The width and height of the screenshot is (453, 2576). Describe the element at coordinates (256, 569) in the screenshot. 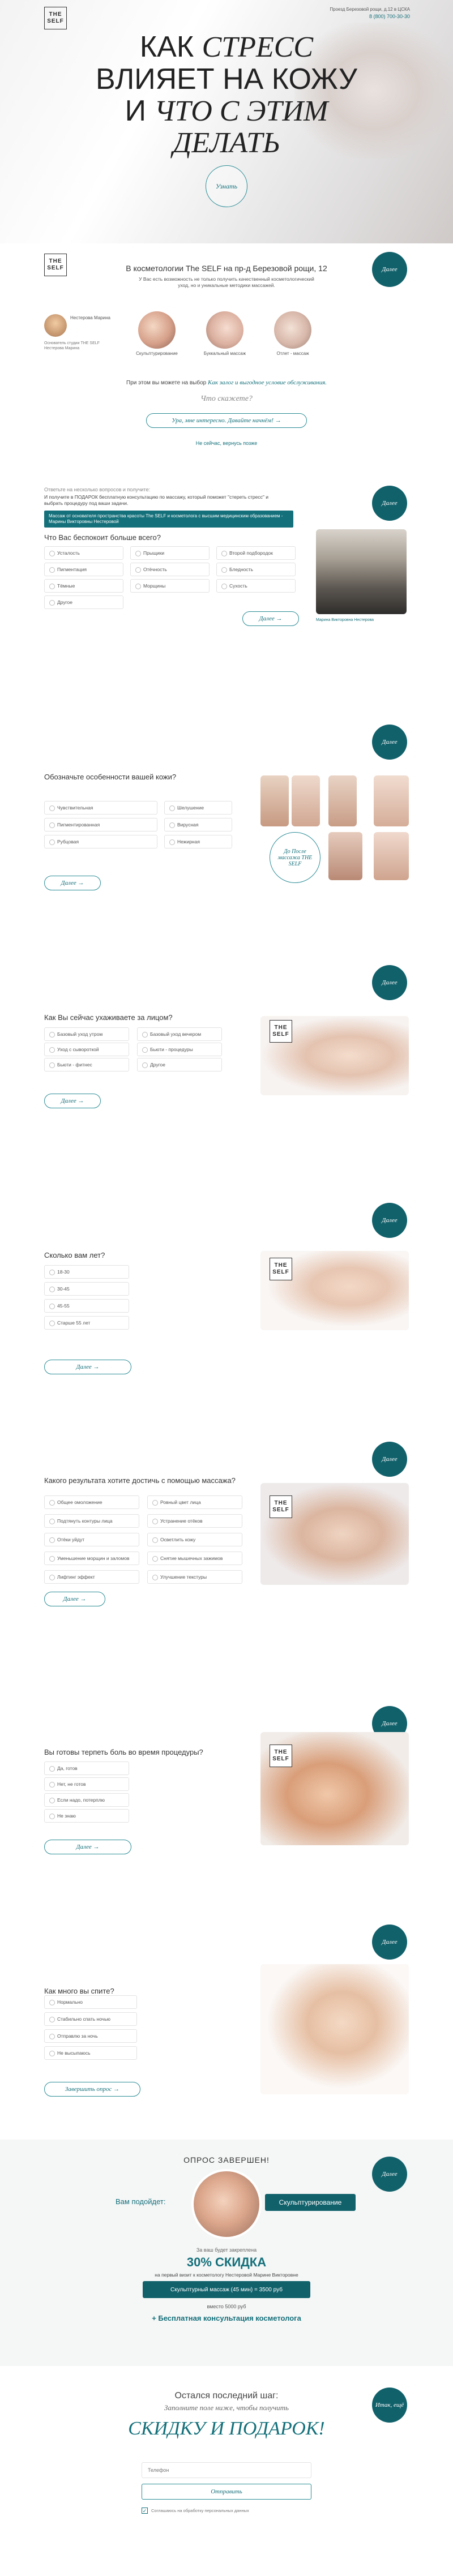

I see `q1-option: Бледность` at that location.